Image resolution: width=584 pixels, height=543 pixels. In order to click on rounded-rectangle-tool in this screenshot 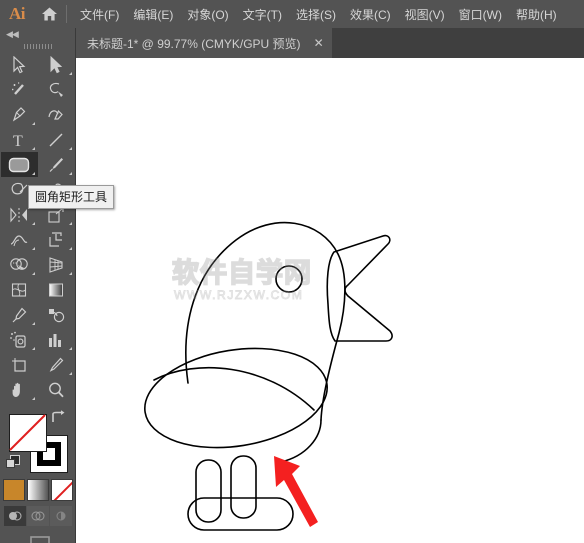, I will do `click(19, 164)`.